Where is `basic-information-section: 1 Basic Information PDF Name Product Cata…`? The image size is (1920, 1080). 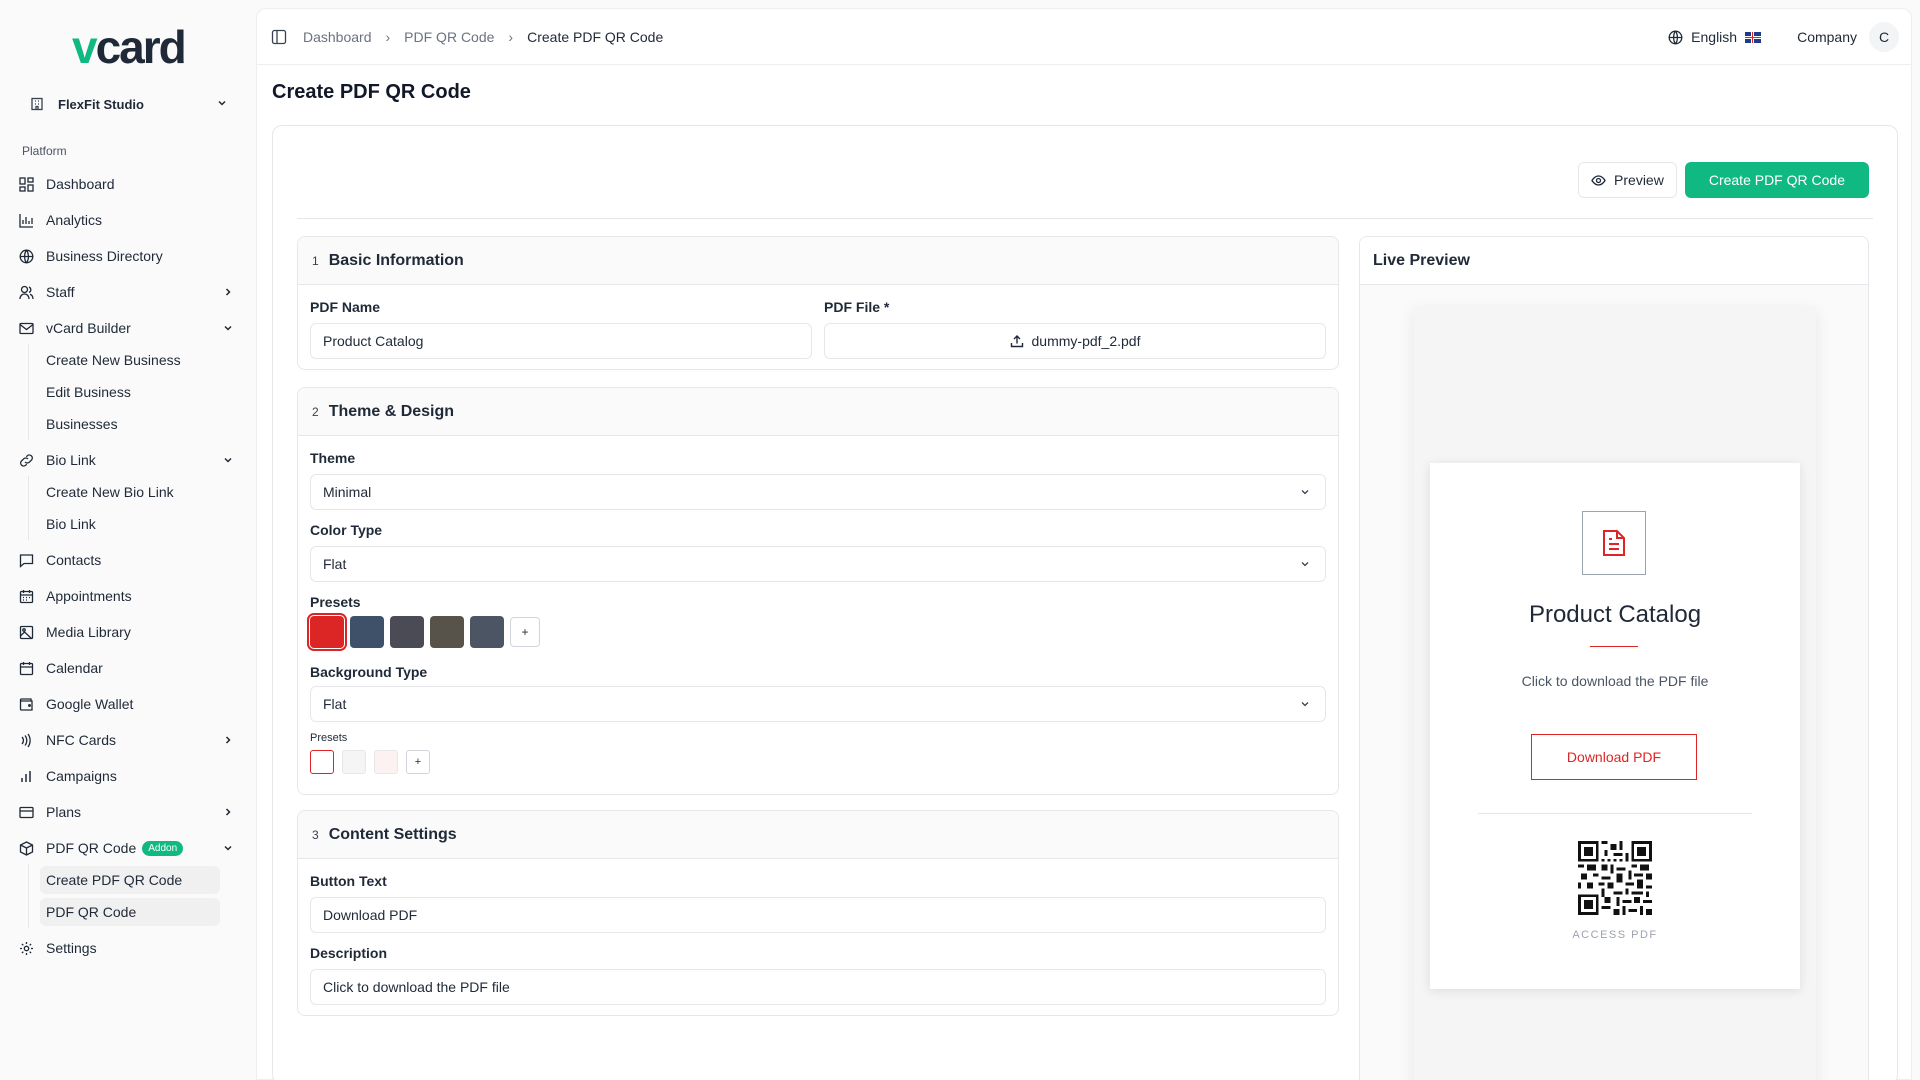 basic-information-section: 1 Basic Information PDF Name Product Cata… is located at coordinates (818, 303).